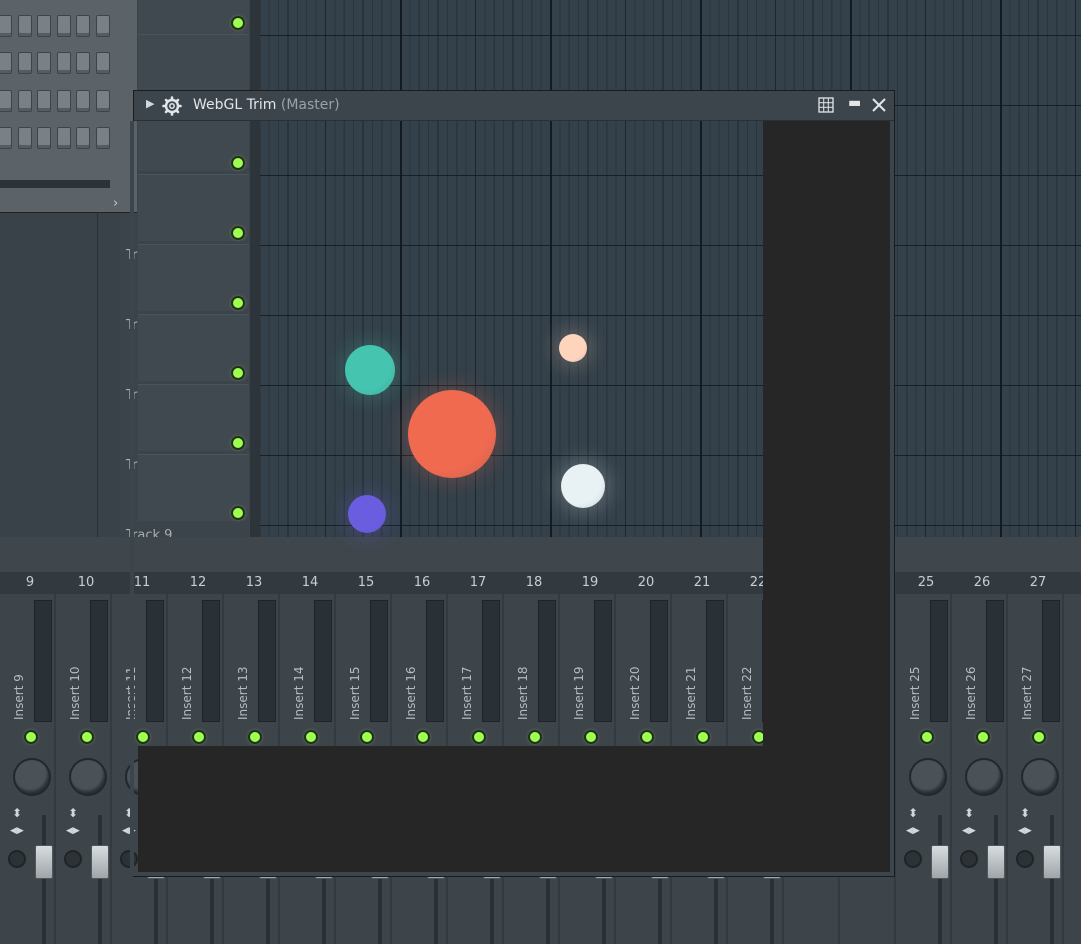 This screenshot has width=1081, height=944. Describe the element at coordinates (55, 184) in the screenshot. I see `channel-rack-scrollbar` at that location.